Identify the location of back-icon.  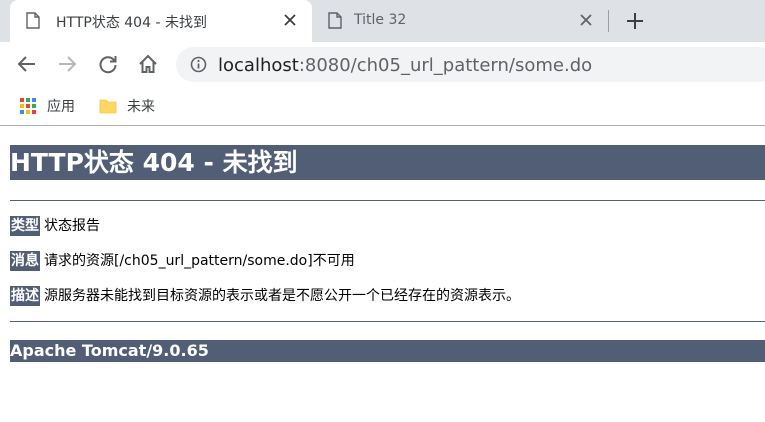
(27, 64).